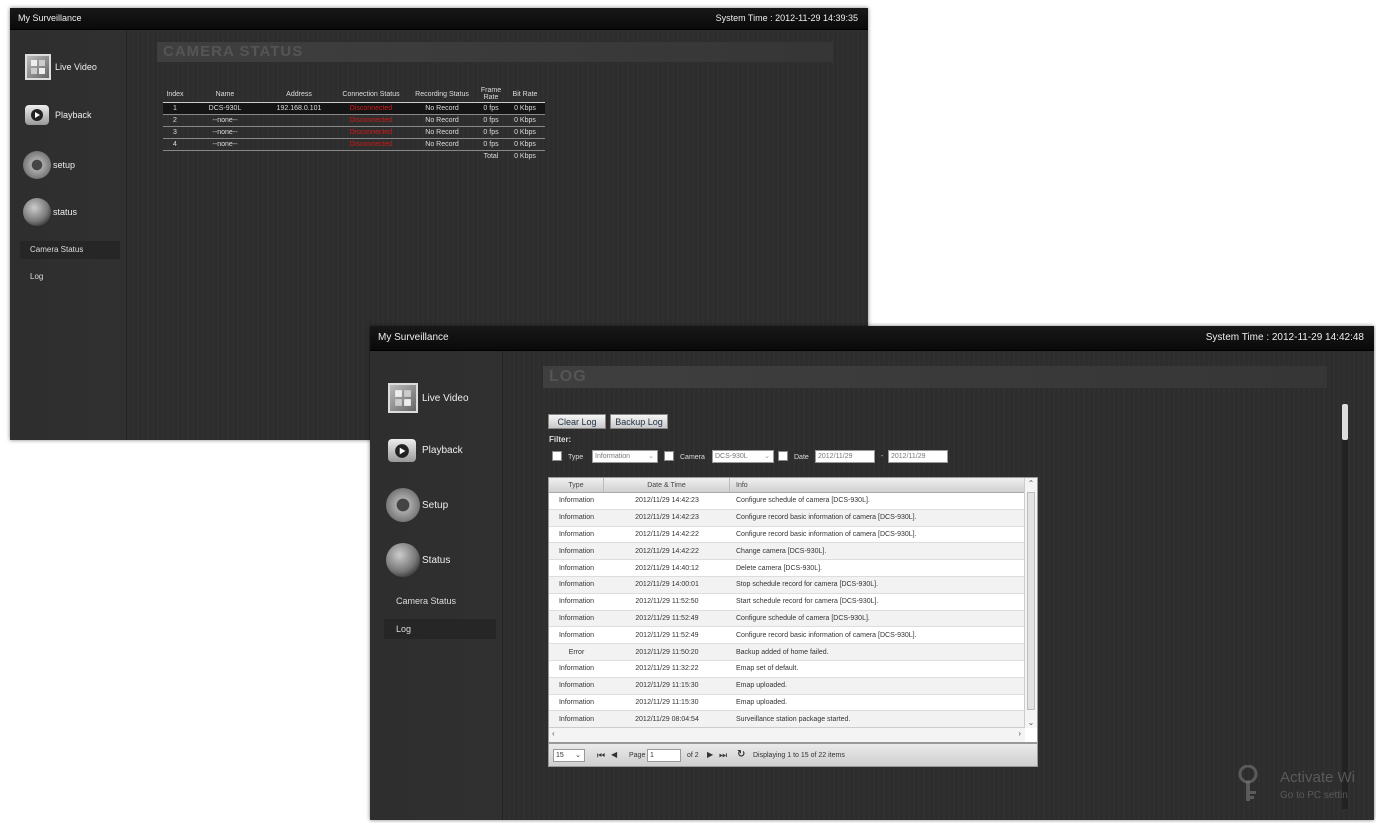 This screenshot has height=823, width=1376. I want to click on display-range-text: Displaying 1 to 15 of 22 items, so click(799, 755).